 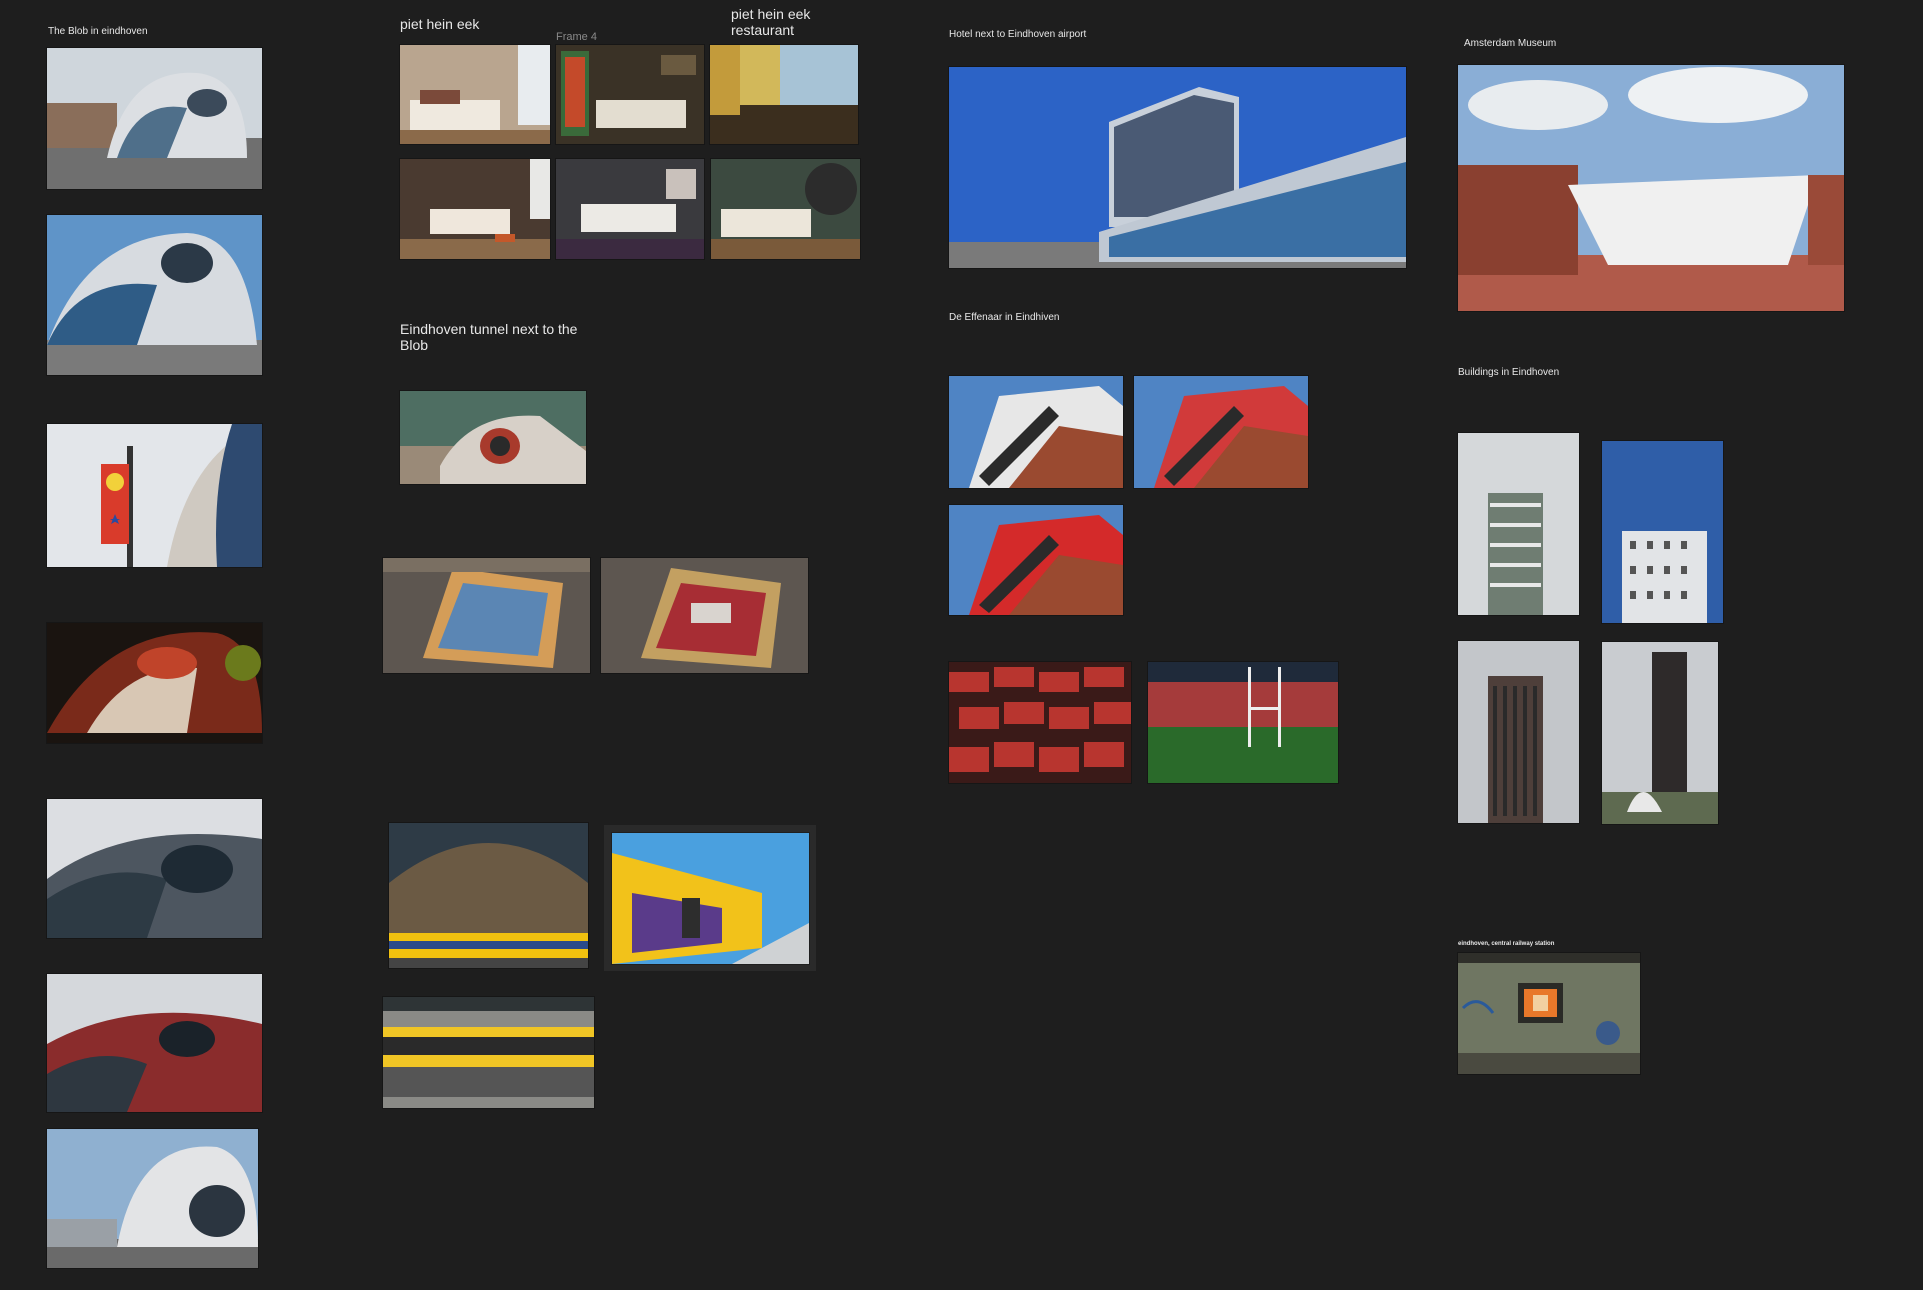 I want to click on train-photo, so click(x=710, y=898).